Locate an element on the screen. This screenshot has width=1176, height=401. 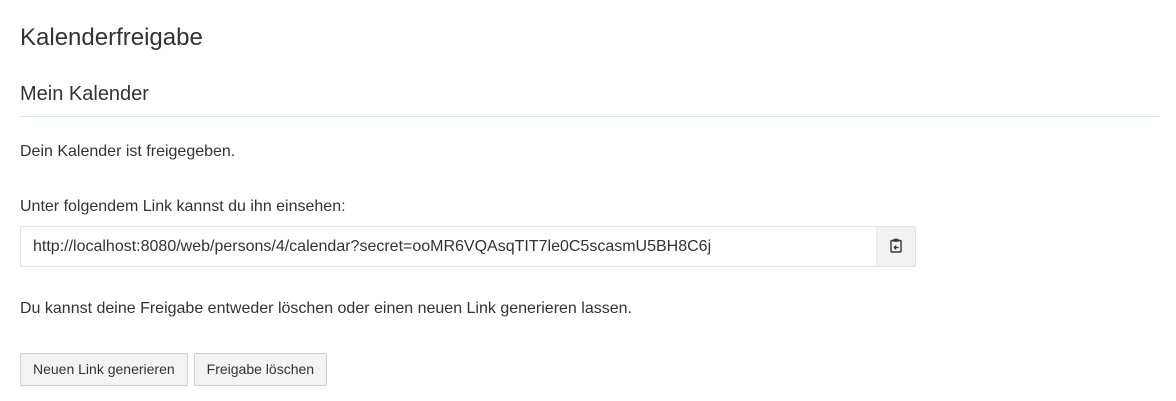
generate-new-link-button: Neuen Link generieren is located at coordinates (104, 369).